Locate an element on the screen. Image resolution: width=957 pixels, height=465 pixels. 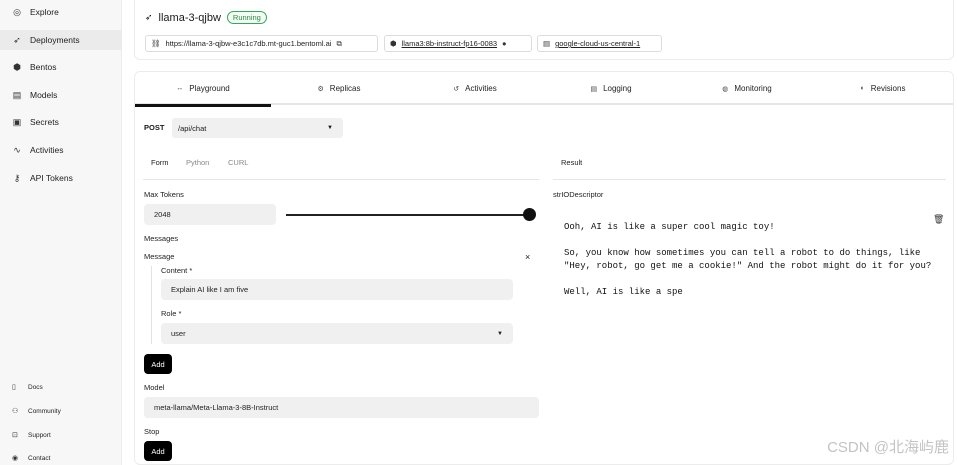
tab-revisions: ◐ Revisions is located at coordinates (883, 88).